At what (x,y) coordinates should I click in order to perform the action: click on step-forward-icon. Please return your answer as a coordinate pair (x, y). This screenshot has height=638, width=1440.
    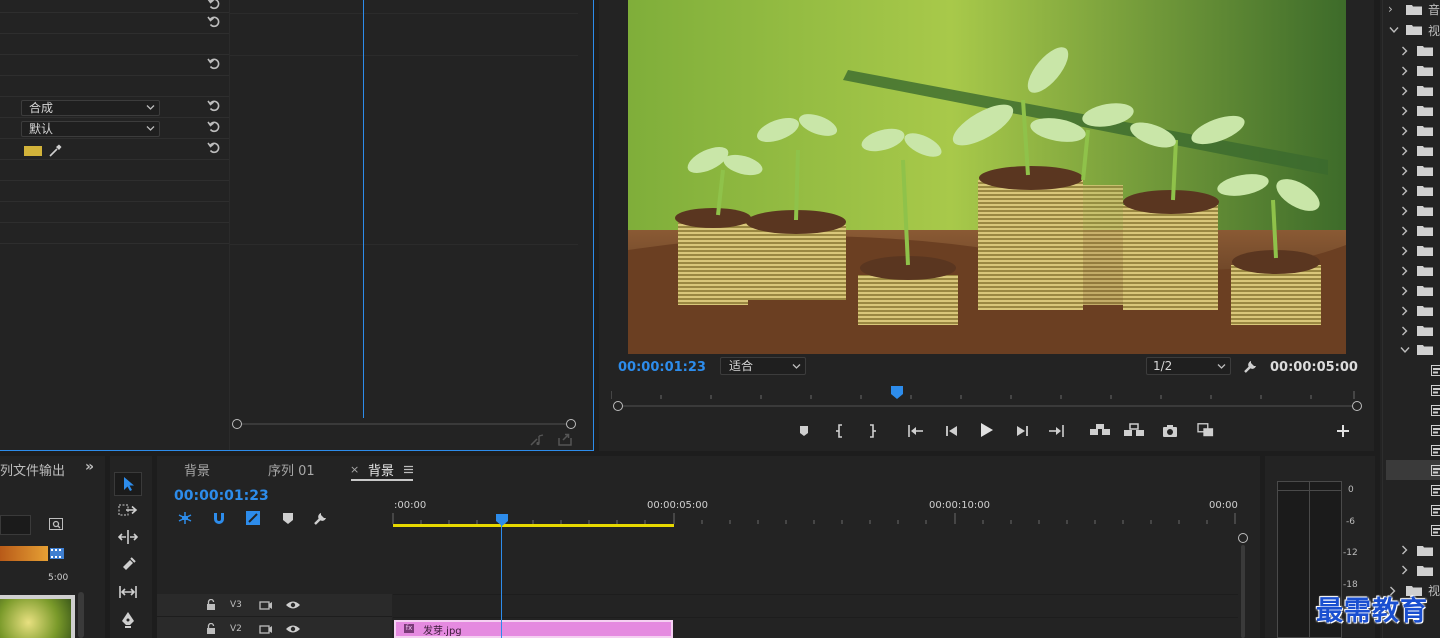
    Looking at the image, I should click on (1022, 431).